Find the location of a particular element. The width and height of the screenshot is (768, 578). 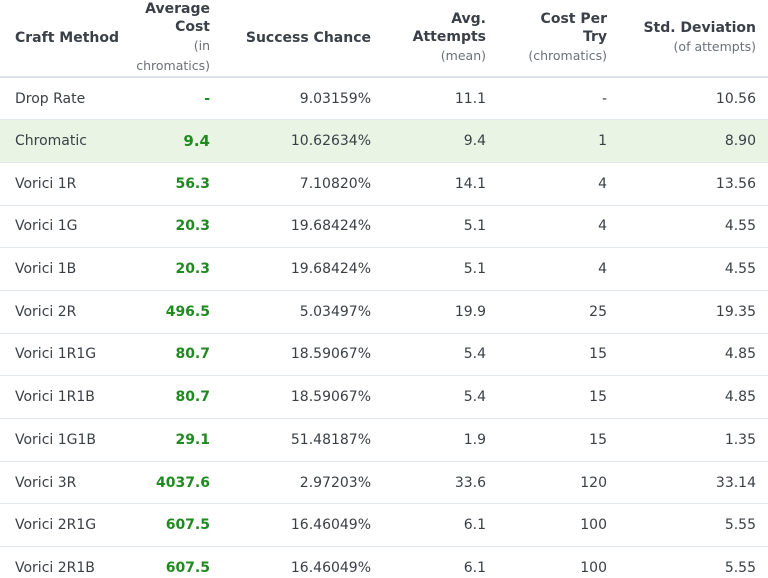

cell-std-deviation: 8.90 is located at coordinates (740, 141).